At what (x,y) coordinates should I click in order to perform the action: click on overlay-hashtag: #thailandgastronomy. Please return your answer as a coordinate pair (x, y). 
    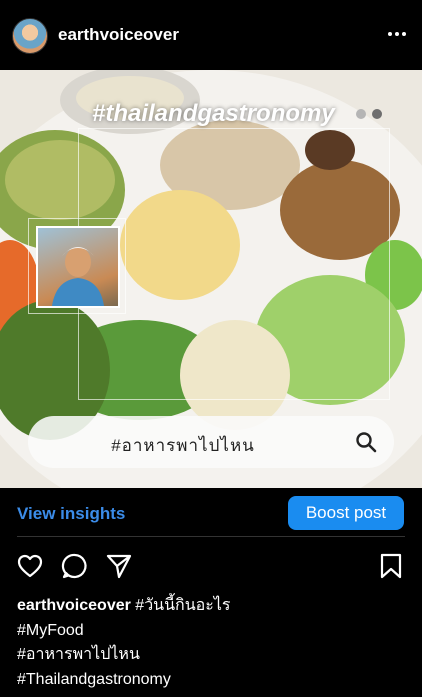
    Looking at the image, I should click on (213, 113).